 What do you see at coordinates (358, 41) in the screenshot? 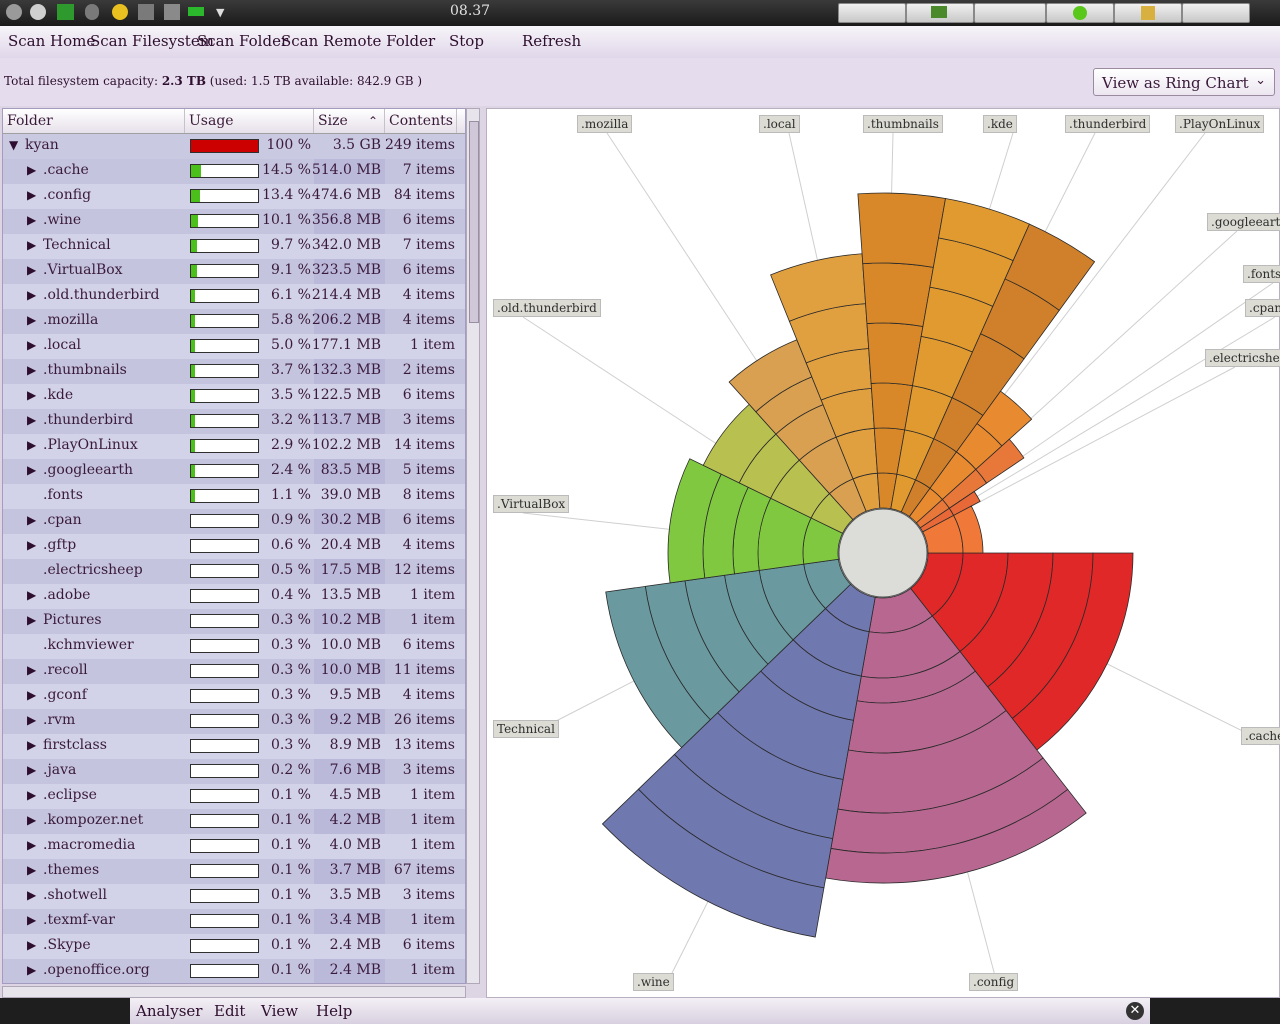
I see `scan-remote-folder-button: Scan Remote Folder` at bounding box center [358, 41].